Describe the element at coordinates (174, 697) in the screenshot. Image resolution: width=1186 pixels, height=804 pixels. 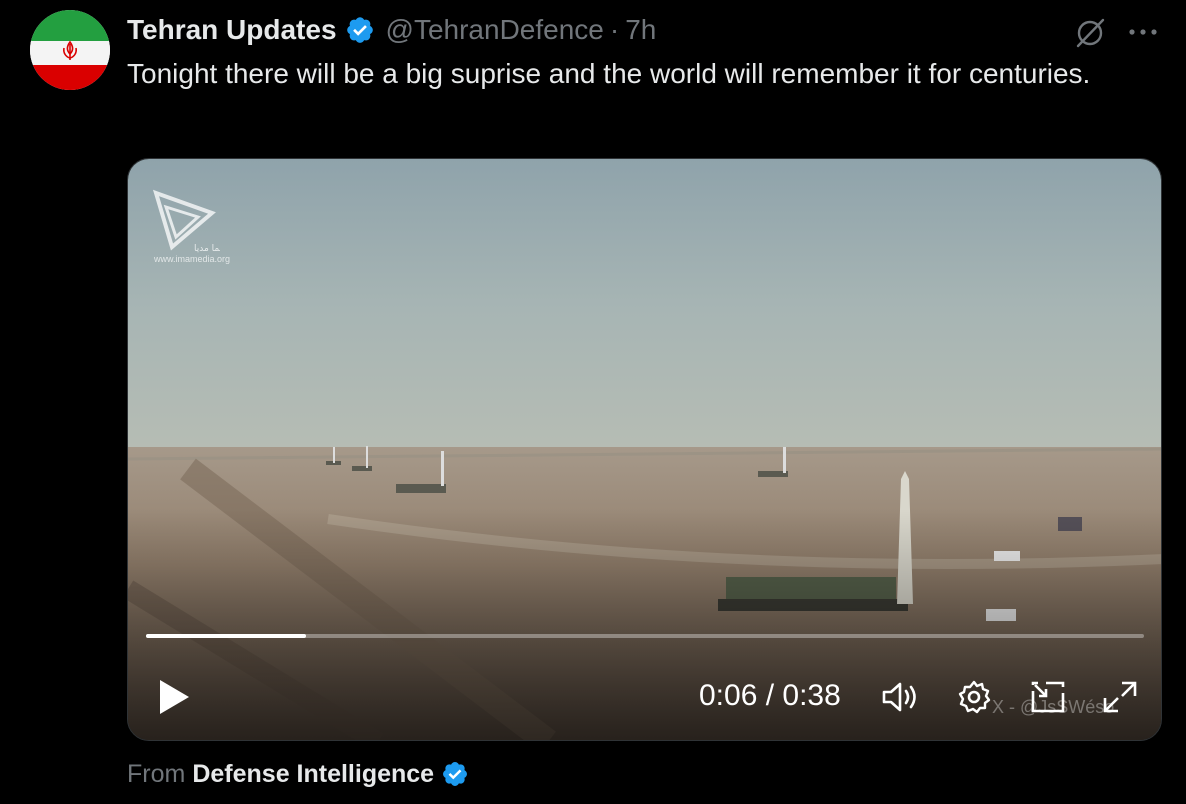
I see `play-icon` at that location.